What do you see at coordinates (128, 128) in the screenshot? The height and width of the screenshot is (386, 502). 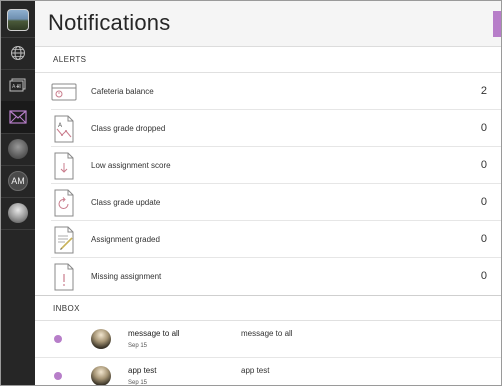 I see `alert-label: Class grade dropped` at bounding box center [128, 128].